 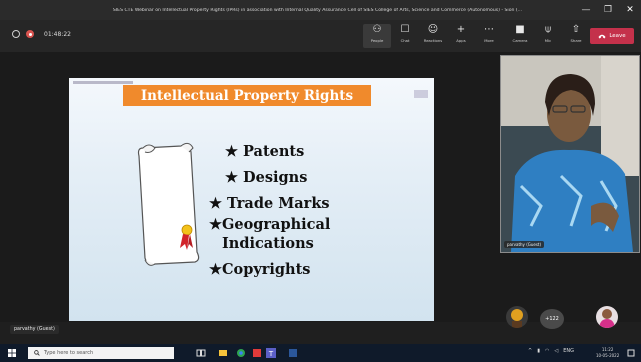 I want to click on volume-icon: ◁, so click(x=556, y=351).